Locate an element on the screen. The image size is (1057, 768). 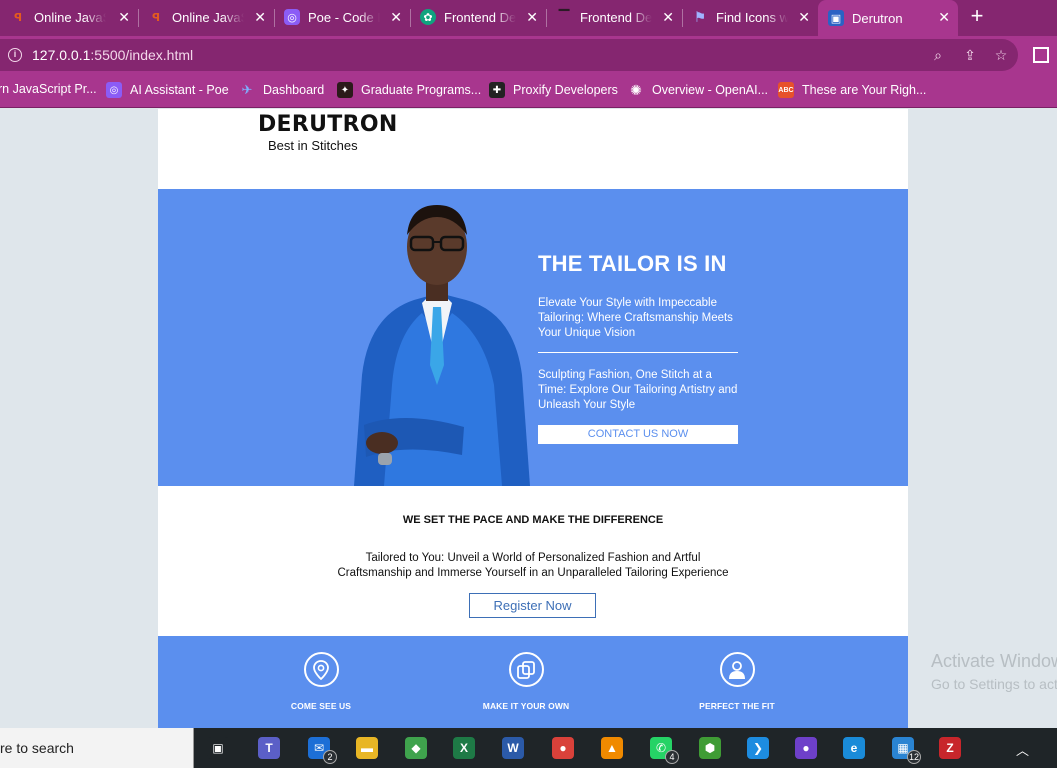
edge-icon: e is located at coordinates (854, 748).